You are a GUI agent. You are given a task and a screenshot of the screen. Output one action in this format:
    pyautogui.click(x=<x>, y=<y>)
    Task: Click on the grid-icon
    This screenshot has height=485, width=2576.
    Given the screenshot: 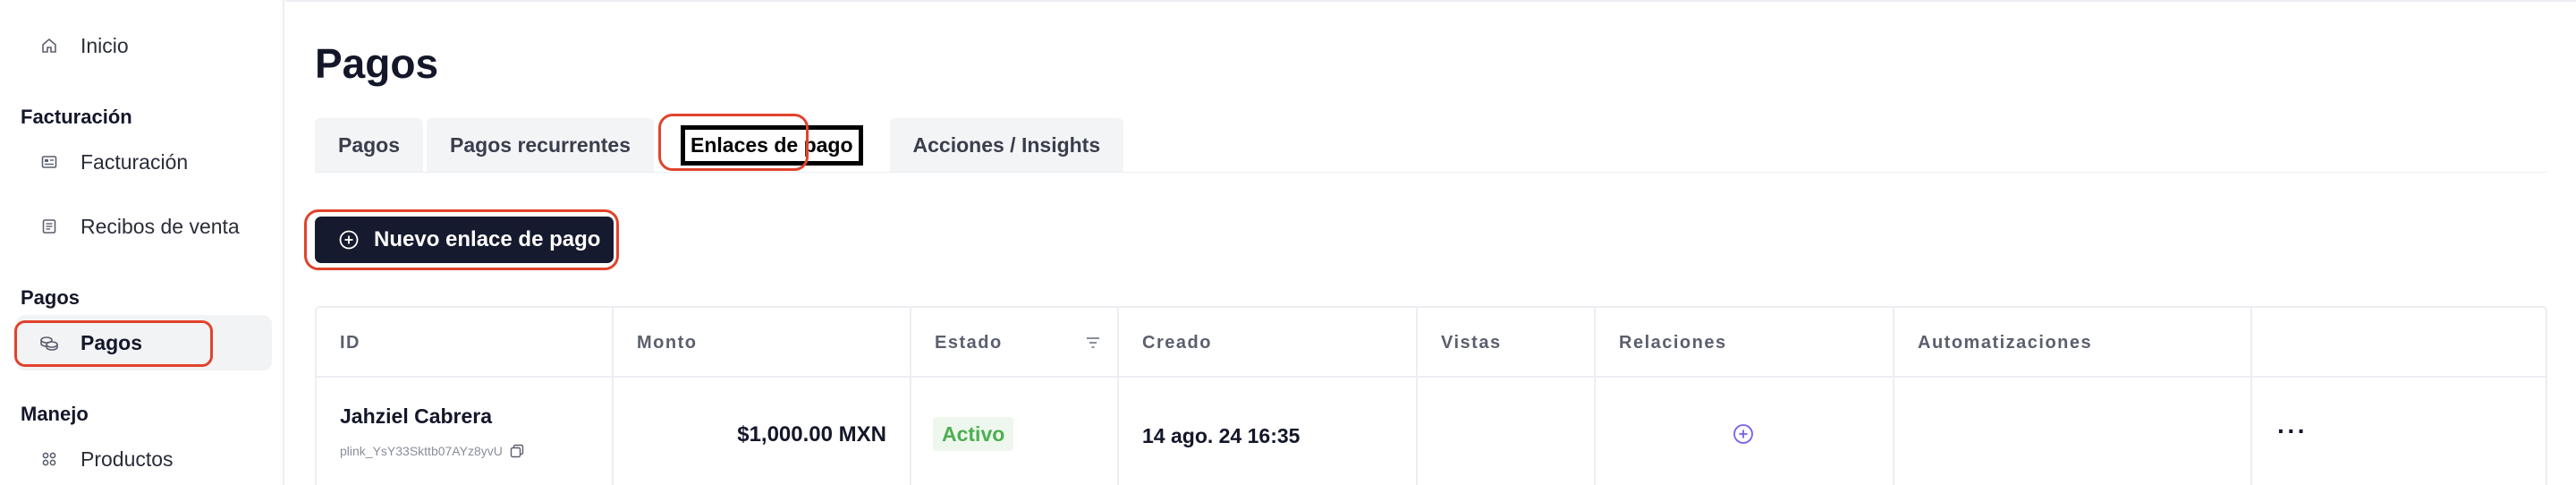 What is the action you would take?
    pyautogui.click(x=49, y=459)
    